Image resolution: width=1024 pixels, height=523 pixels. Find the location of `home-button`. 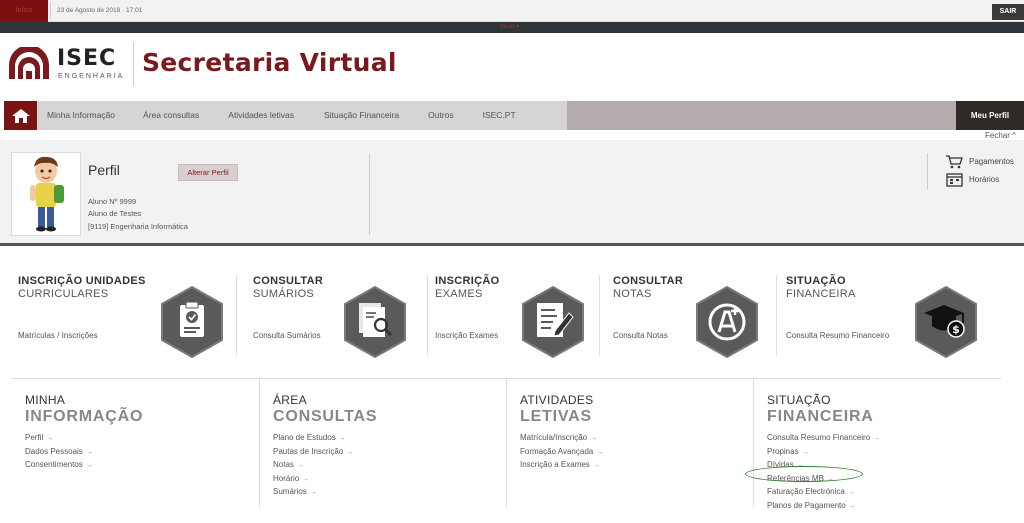

home-button is located at coordinates (20, 115).